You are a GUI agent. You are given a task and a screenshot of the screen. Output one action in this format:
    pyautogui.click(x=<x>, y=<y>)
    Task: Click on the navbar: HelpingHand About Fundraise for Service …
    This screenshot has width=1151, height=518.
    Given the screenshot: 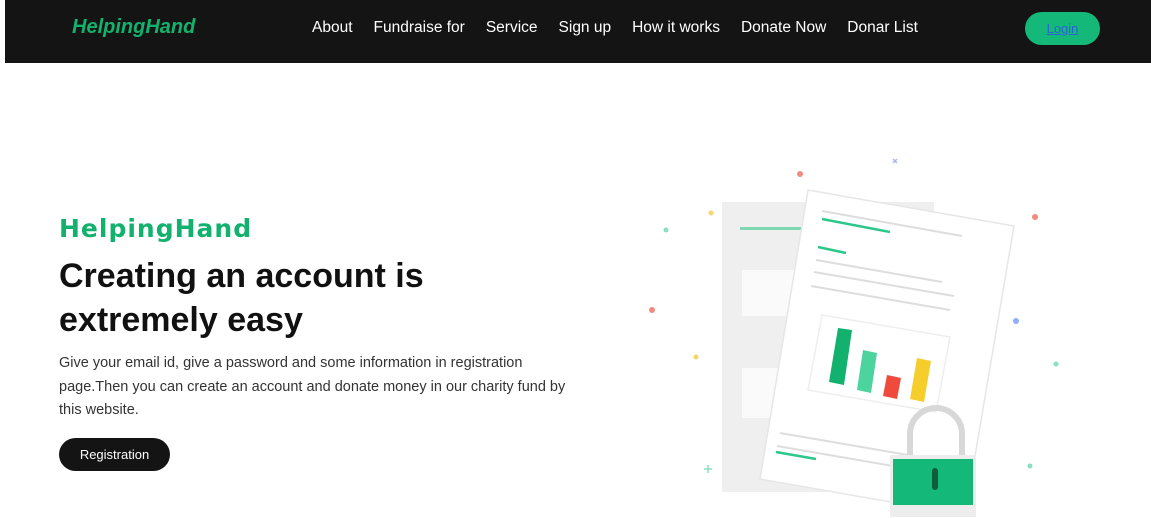 What is the action you would take?
    pyautogui.click(x=578, y=31)
    